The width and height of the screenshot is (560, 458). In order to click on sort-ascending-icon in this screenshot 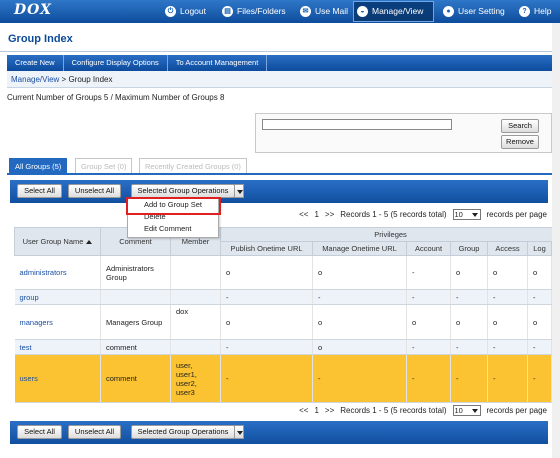, I will do `click(89, 242)`.